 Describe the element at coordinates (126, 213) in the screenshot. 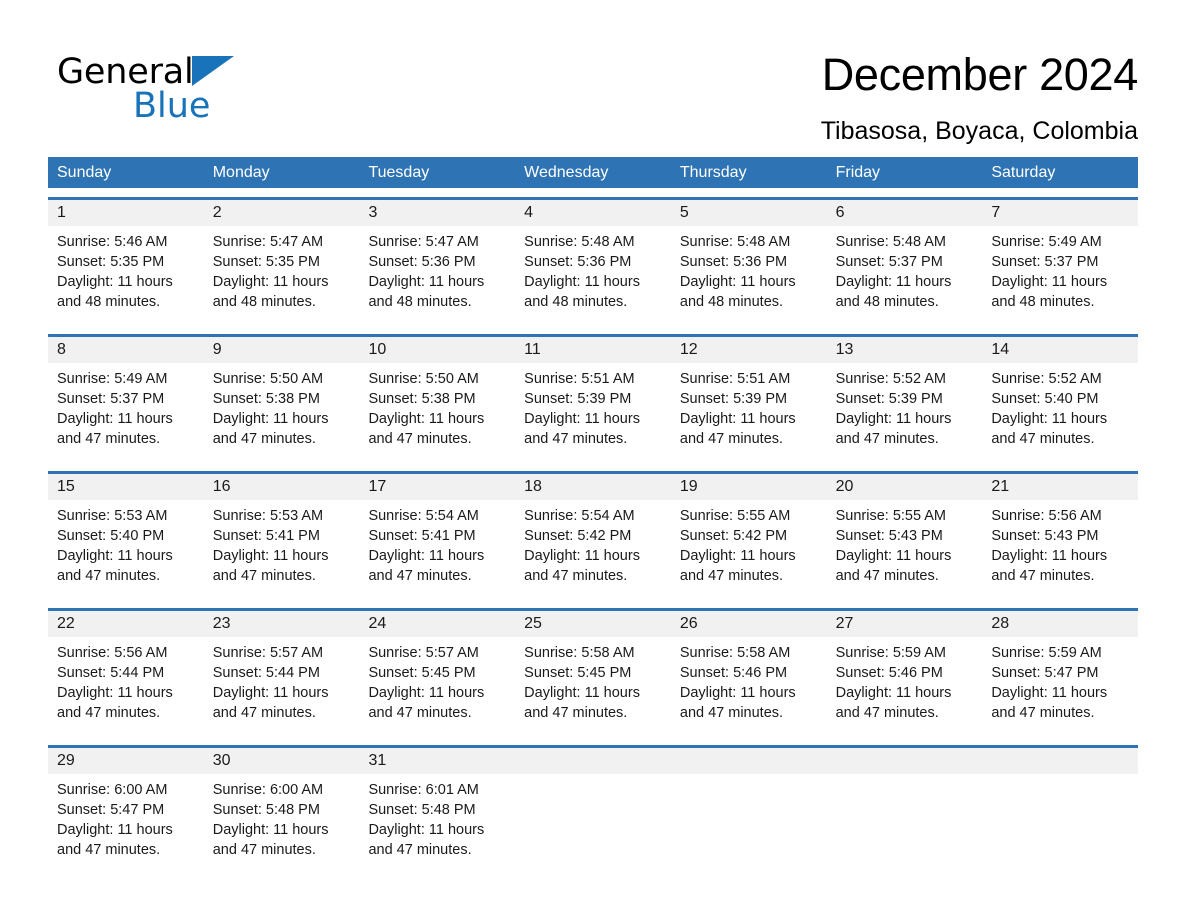

I see `day-number: 1` at that location.